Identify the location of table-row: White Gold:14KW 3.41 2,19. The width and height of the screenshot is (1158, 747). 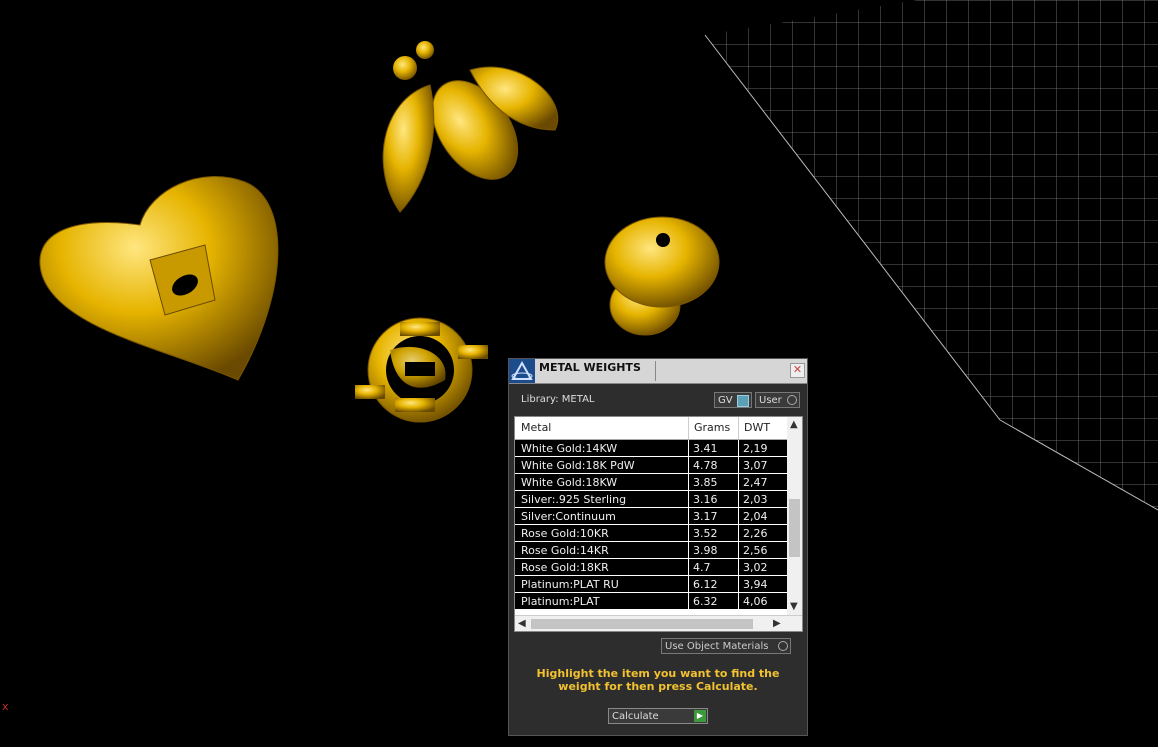
(651, 448).